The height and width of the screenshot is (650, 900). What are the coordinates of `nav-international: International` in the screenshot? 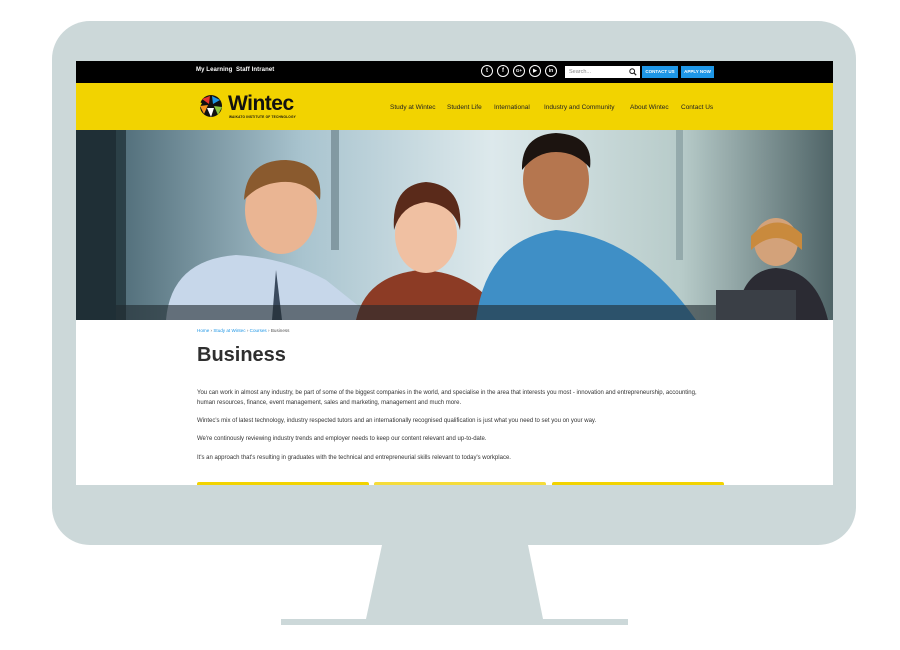 It's located at (512, 107).